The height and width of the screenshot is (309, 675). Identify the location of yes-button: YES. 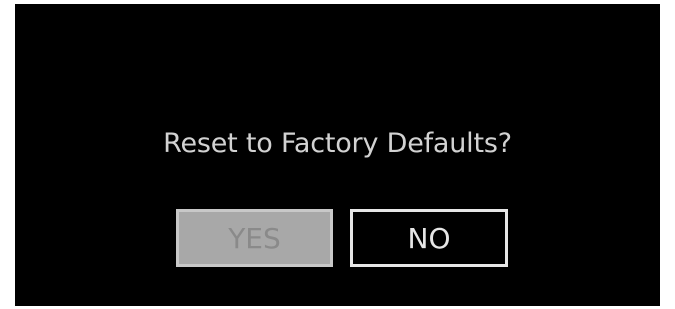
(254, 238).